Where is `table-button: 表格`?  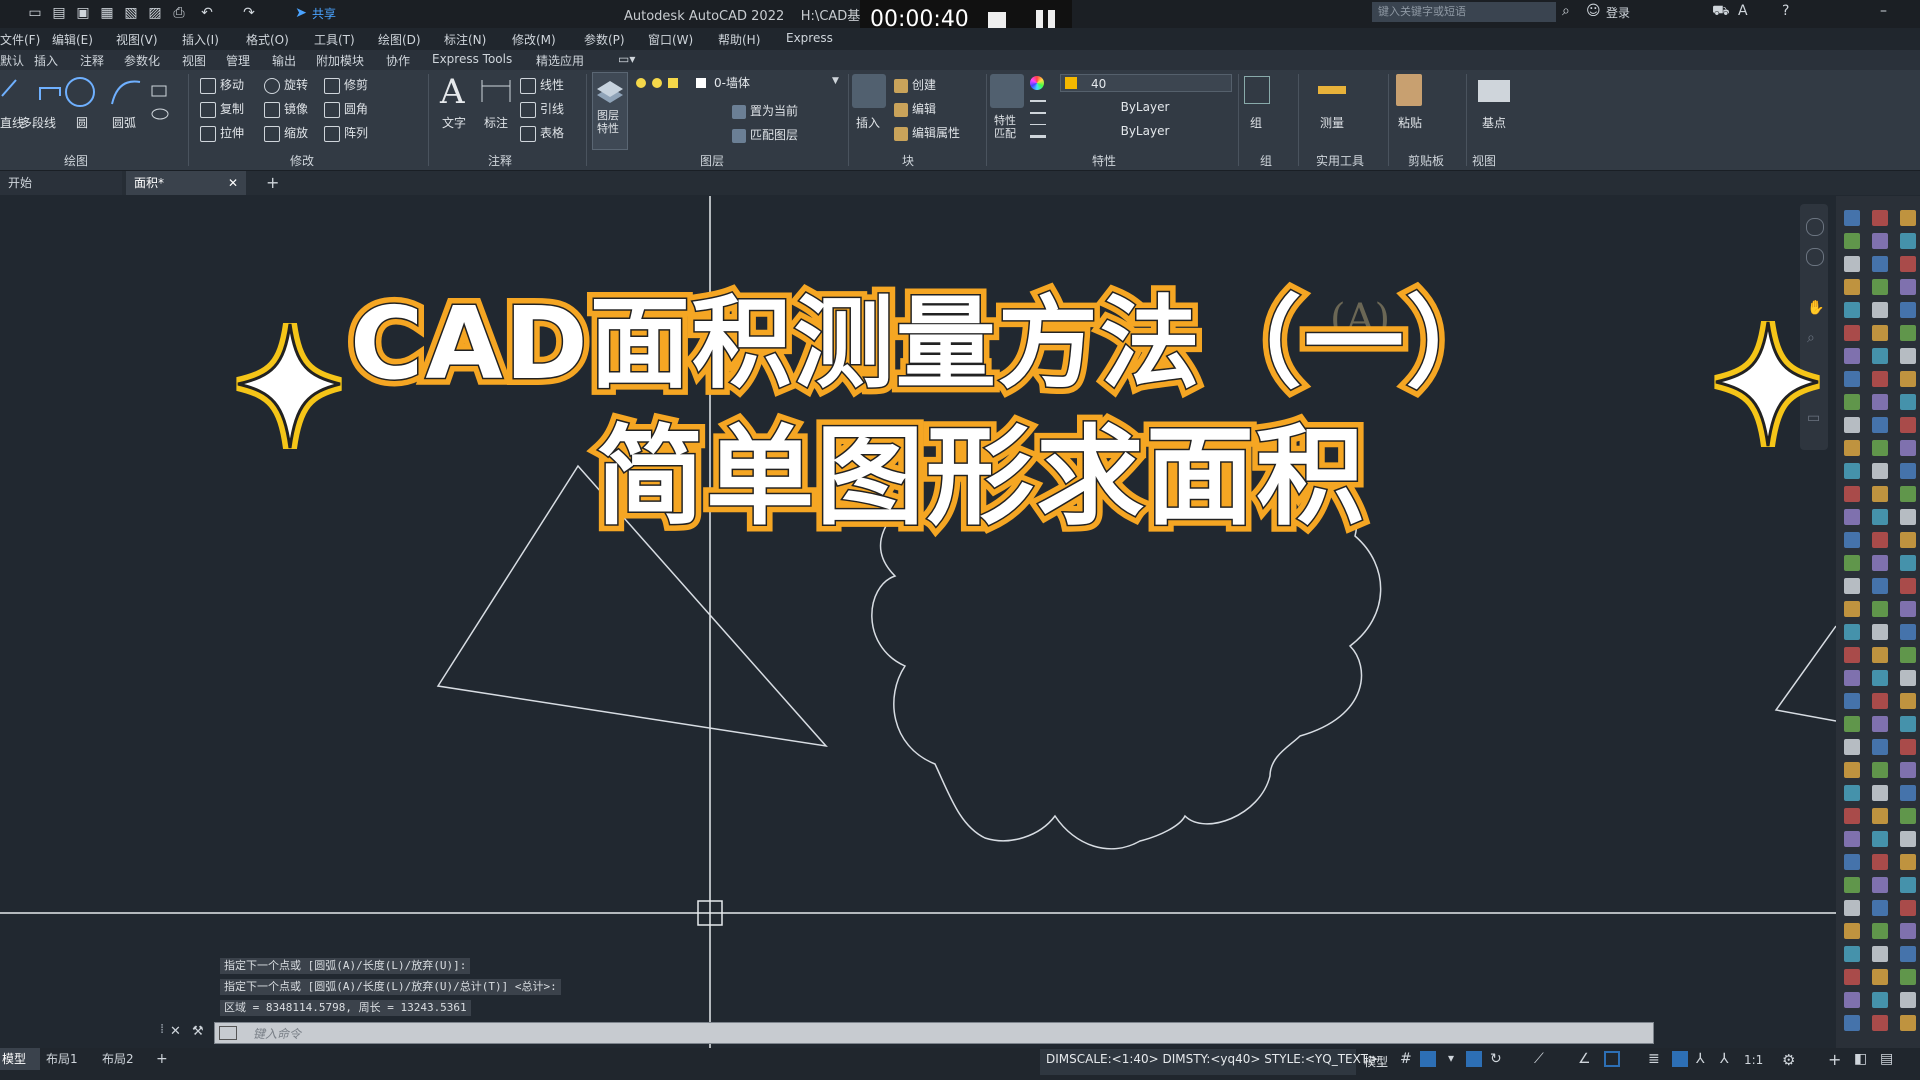
table-button: 表格 is located at coordinates (542, 133).